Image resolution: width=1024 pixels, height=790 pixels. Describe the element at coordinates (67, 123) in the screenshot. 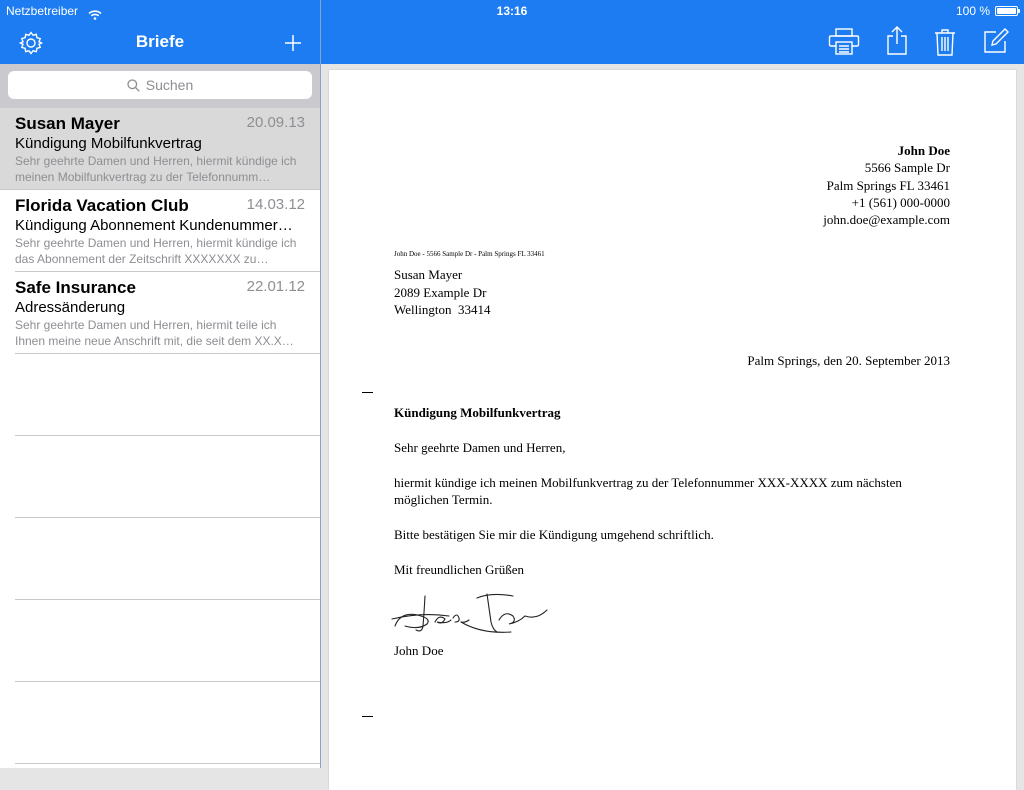

I see `letter-recipient: Susan Mayer` at that location.